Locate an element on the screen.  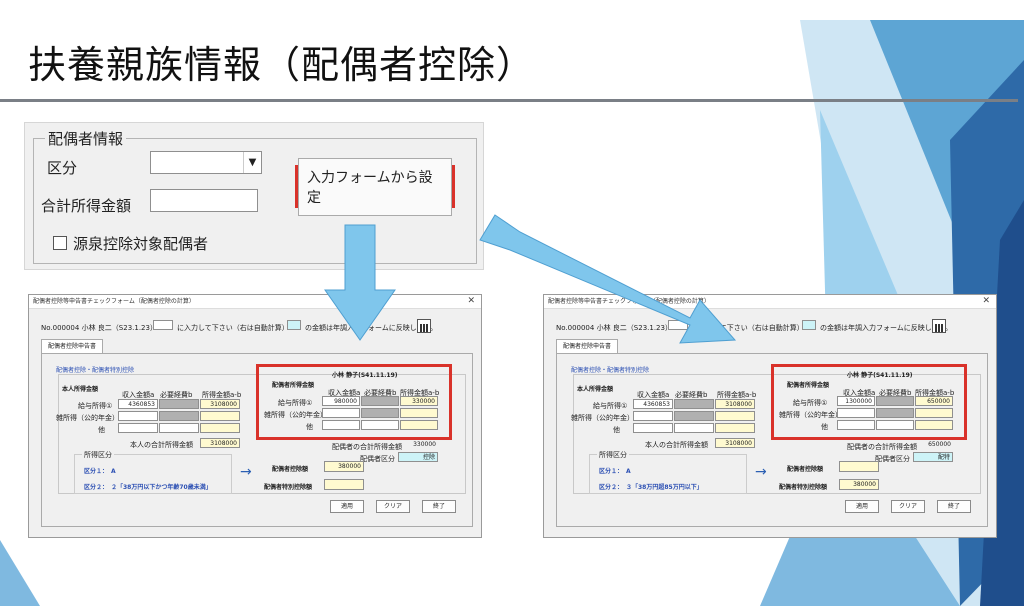
arrow-down-icon is located at coordinates (360, 282).